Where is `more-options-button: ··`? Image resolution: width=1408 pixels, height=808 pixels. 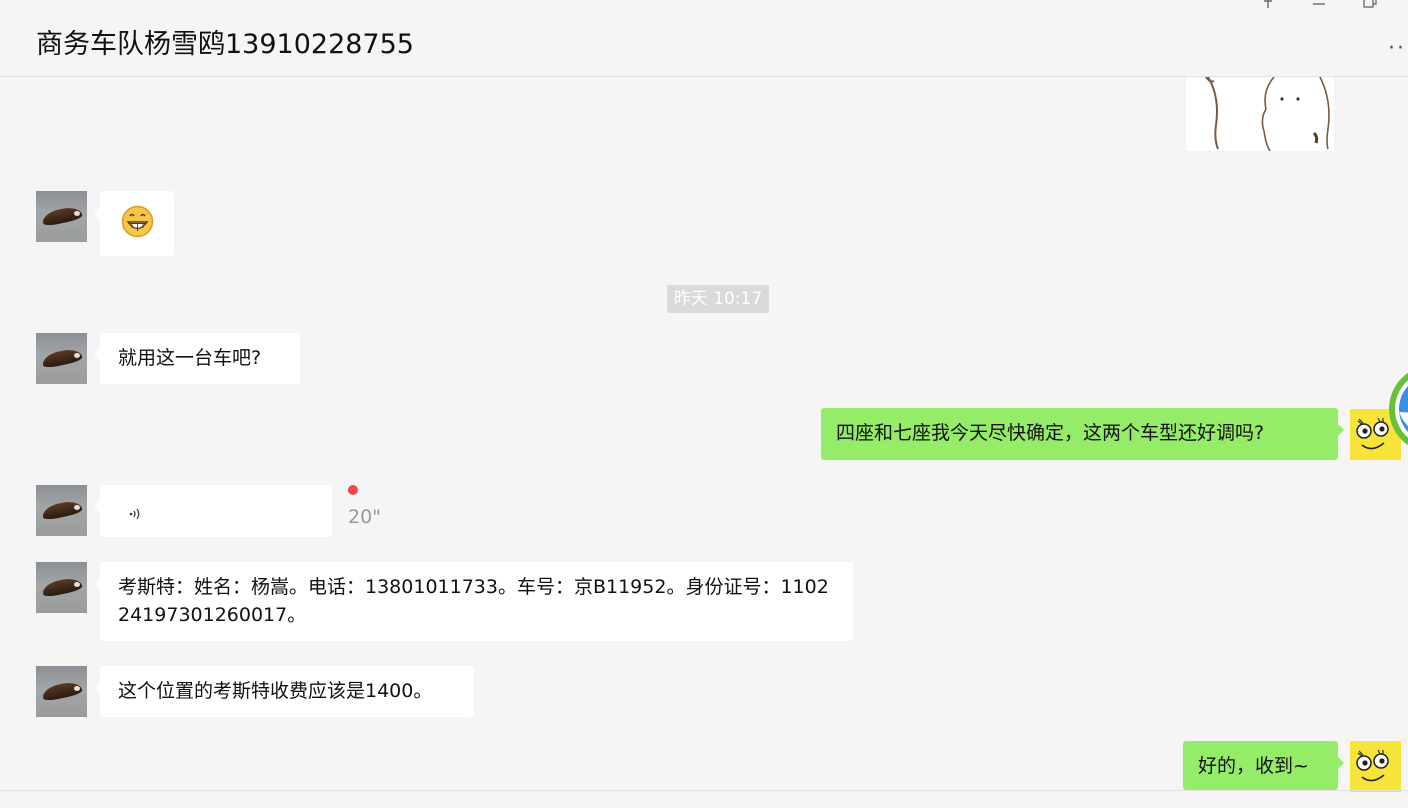 more-options-button: ·· is located at coordinates (1397, 48).